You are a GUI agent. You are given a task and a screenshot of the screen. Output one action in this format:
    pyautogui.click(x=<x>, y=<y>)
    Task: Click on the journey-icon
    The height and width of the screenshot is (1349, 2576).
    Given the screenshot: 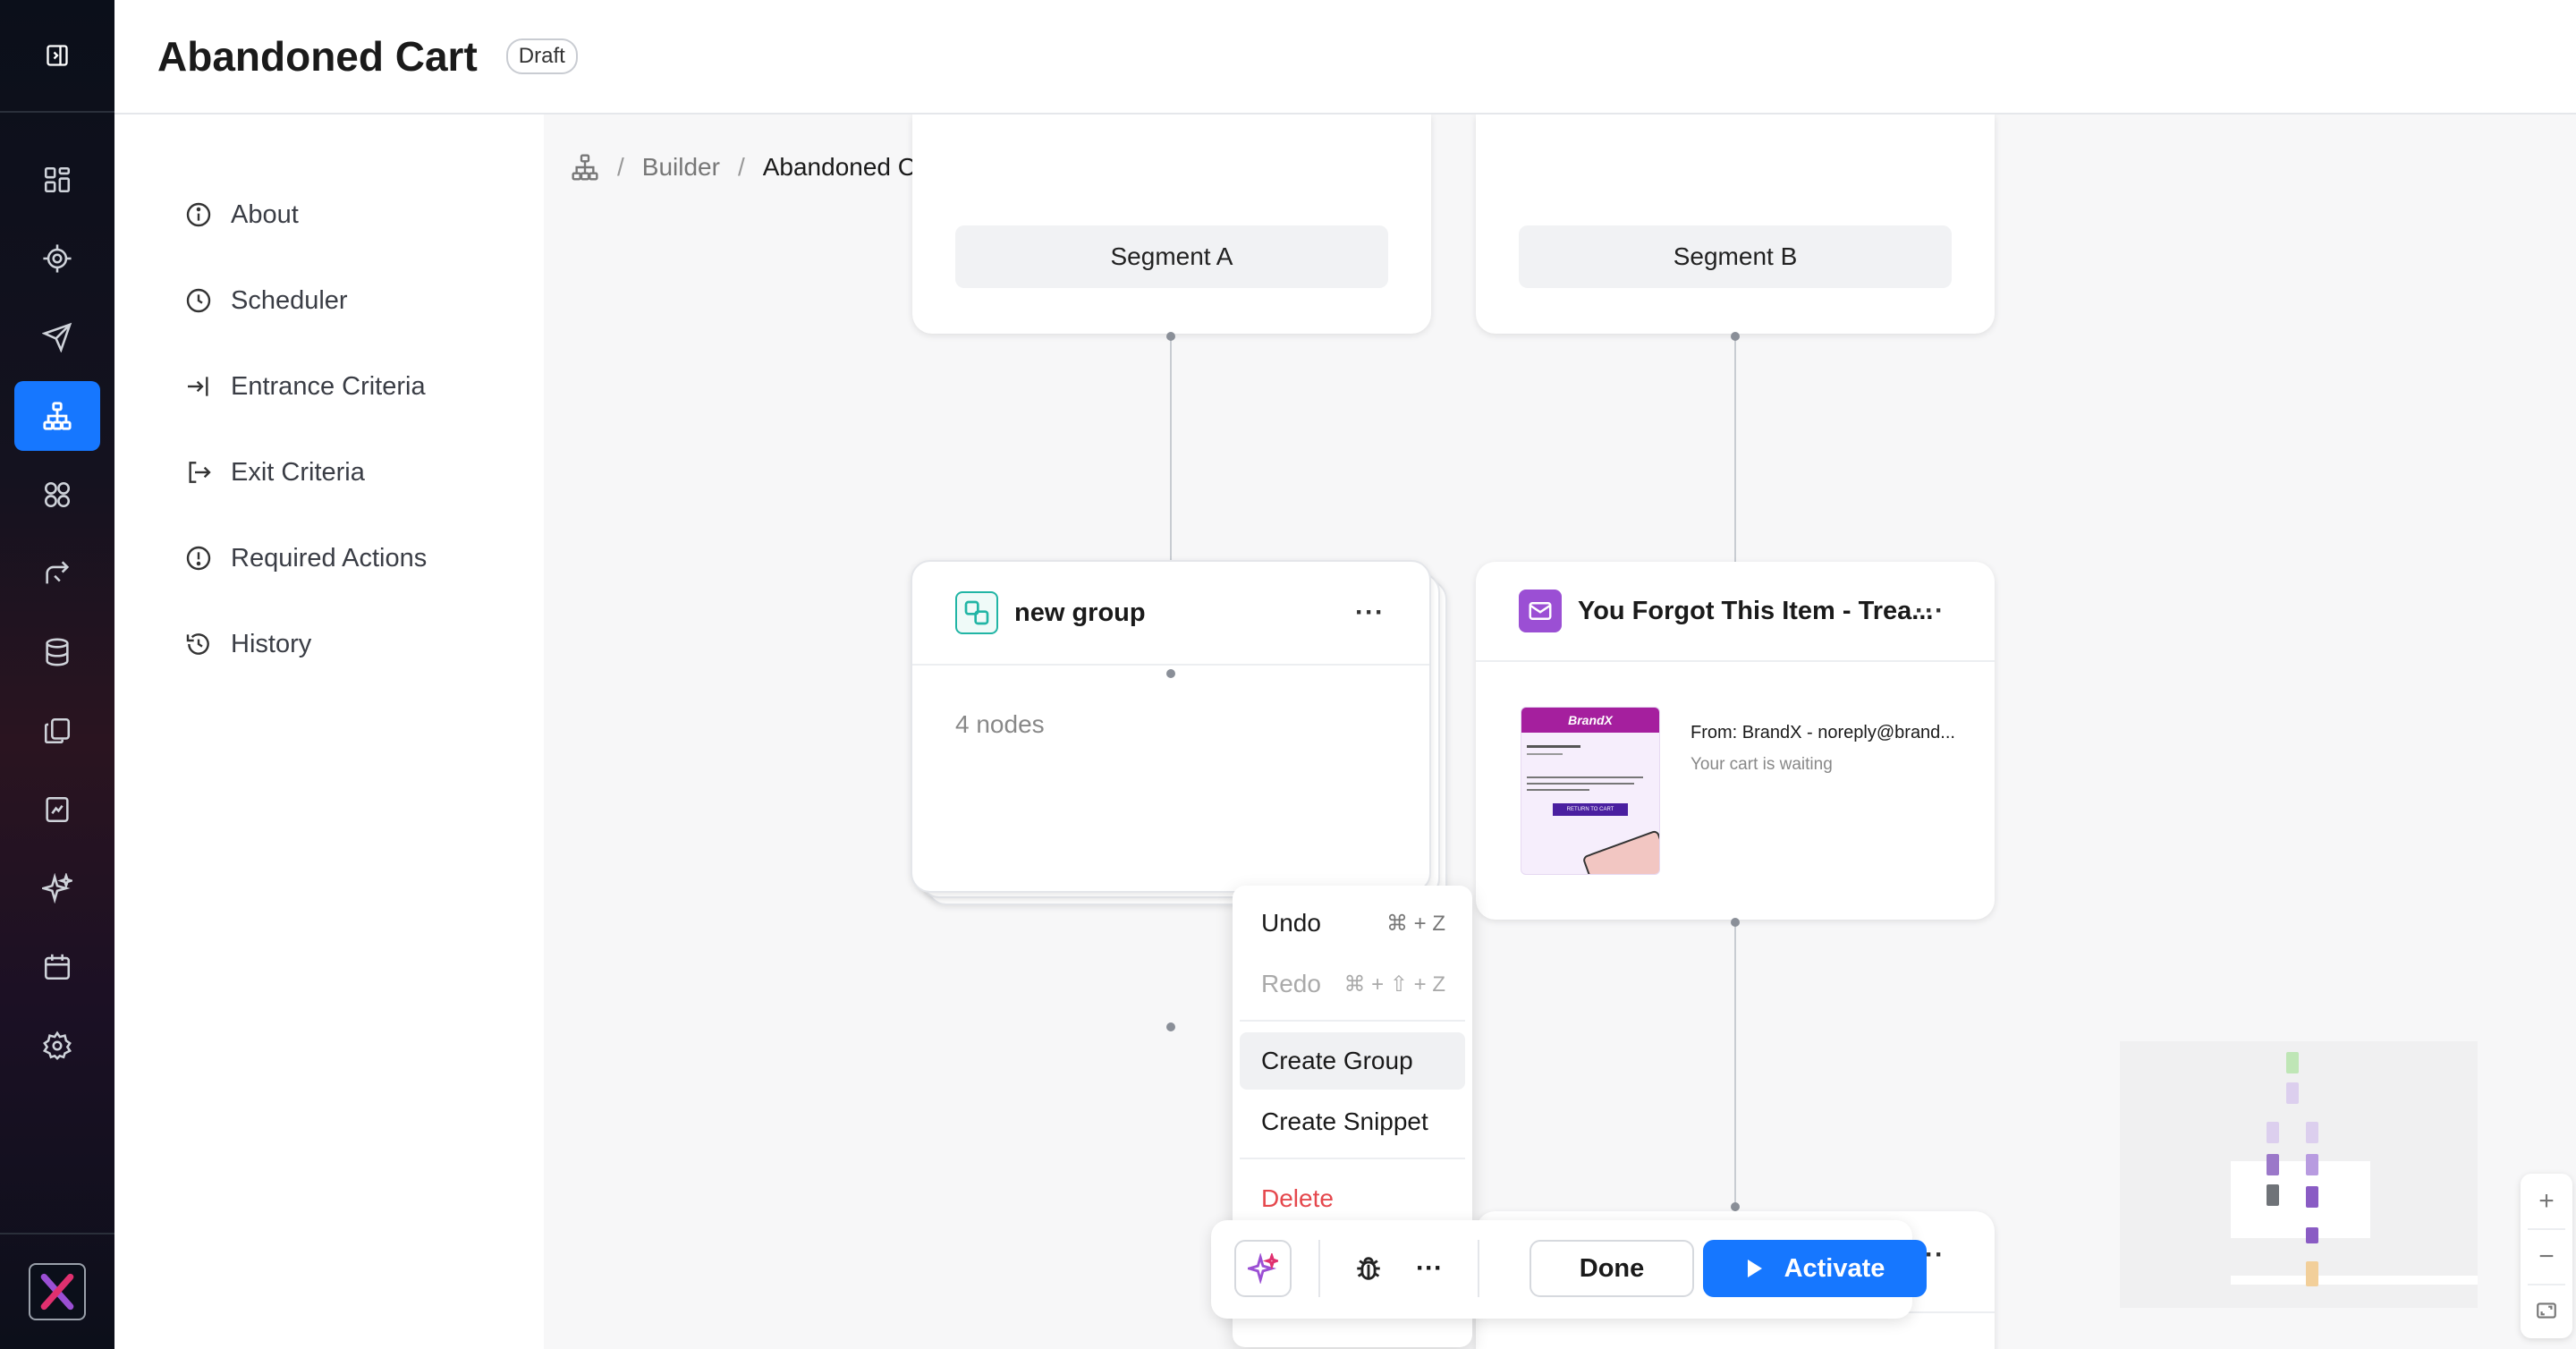 What is the action you would take?
    pyautogui.click(x=58, y=572)
    